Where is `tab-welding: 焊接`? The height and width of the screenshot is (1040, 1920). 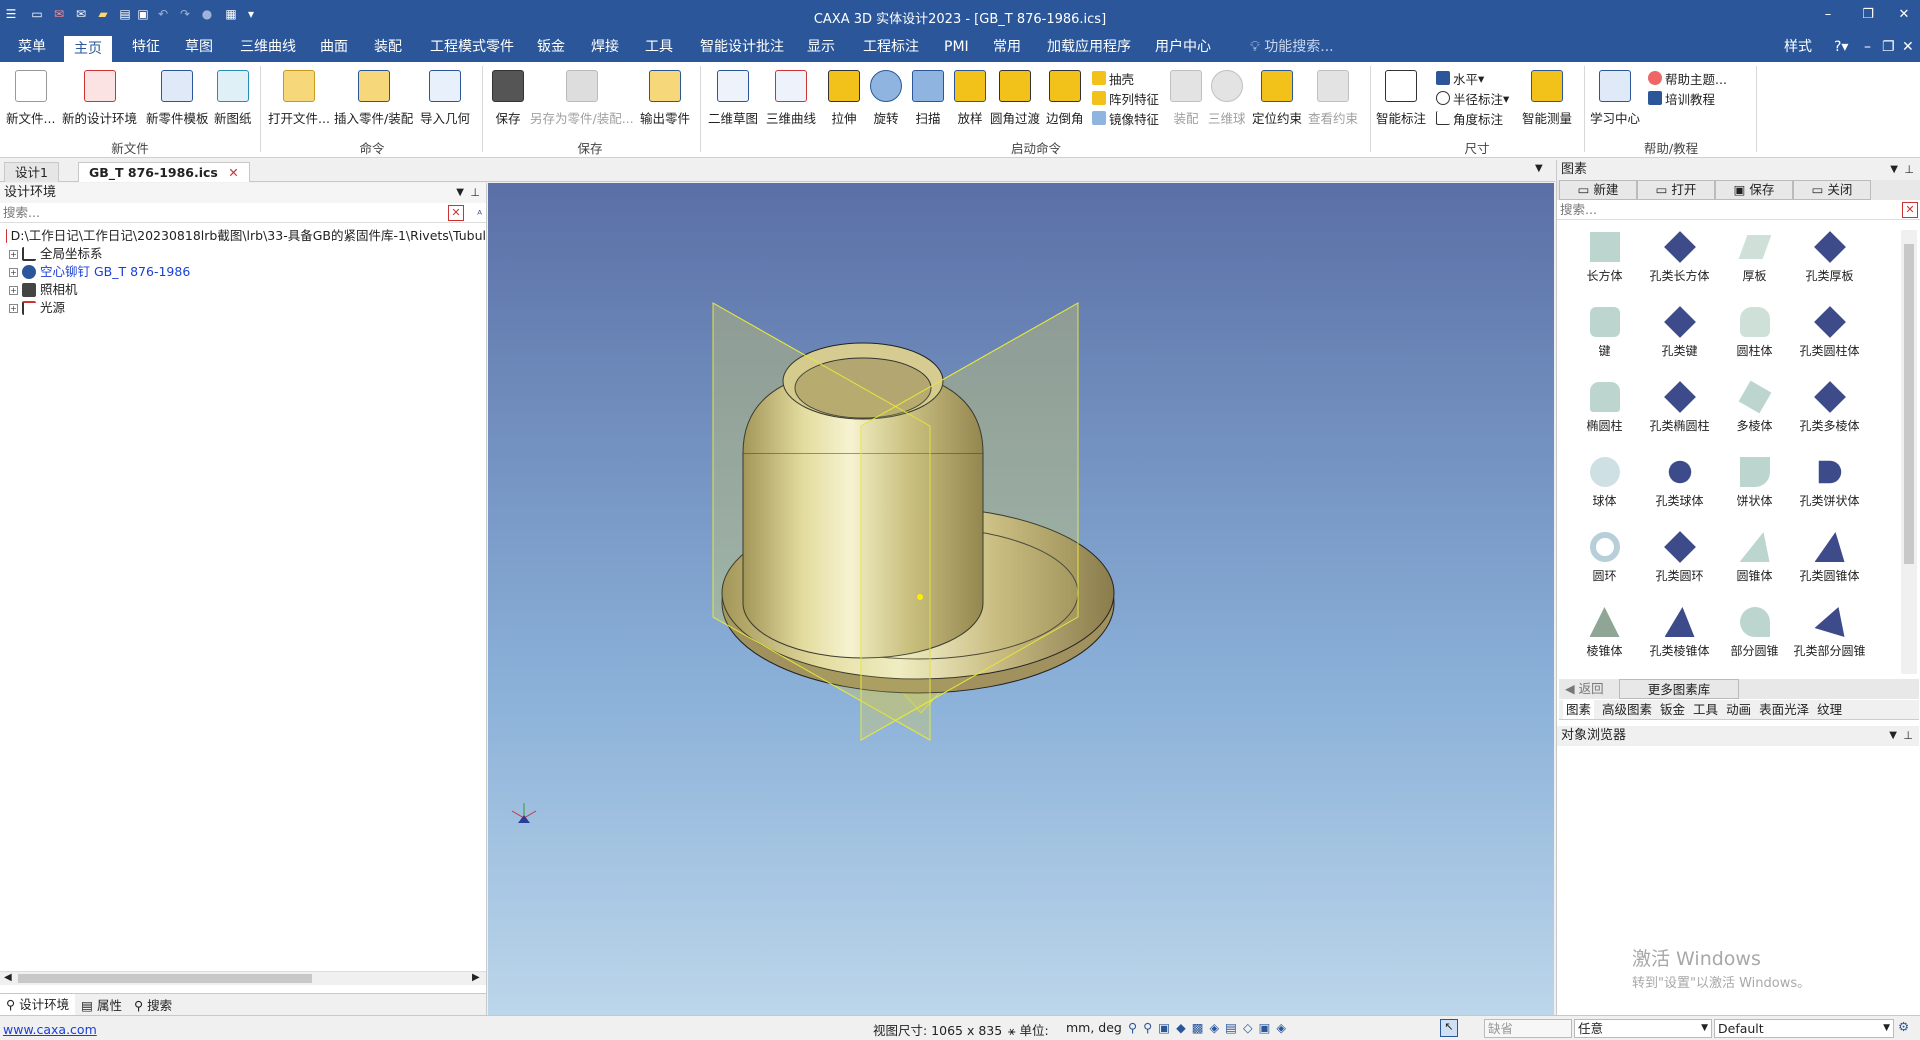 tab-welding: 焊接 is located at coordinates (605, 47).